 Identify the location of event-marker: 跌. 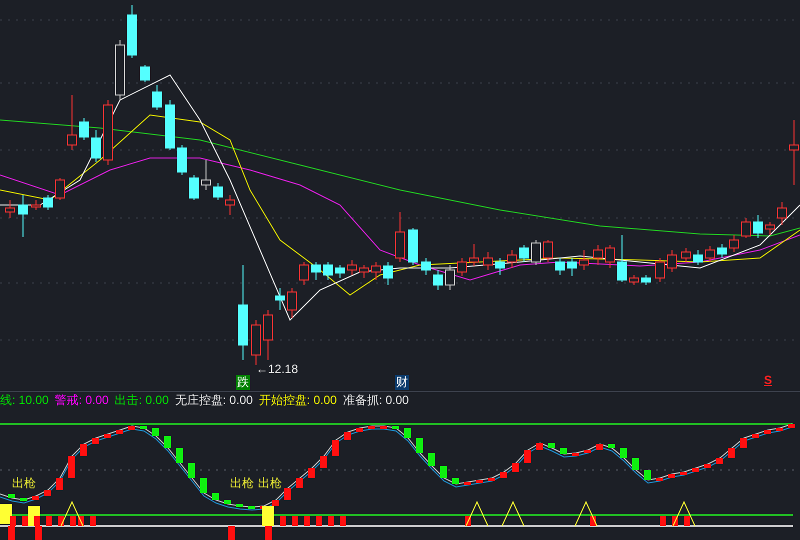
(243, 382).